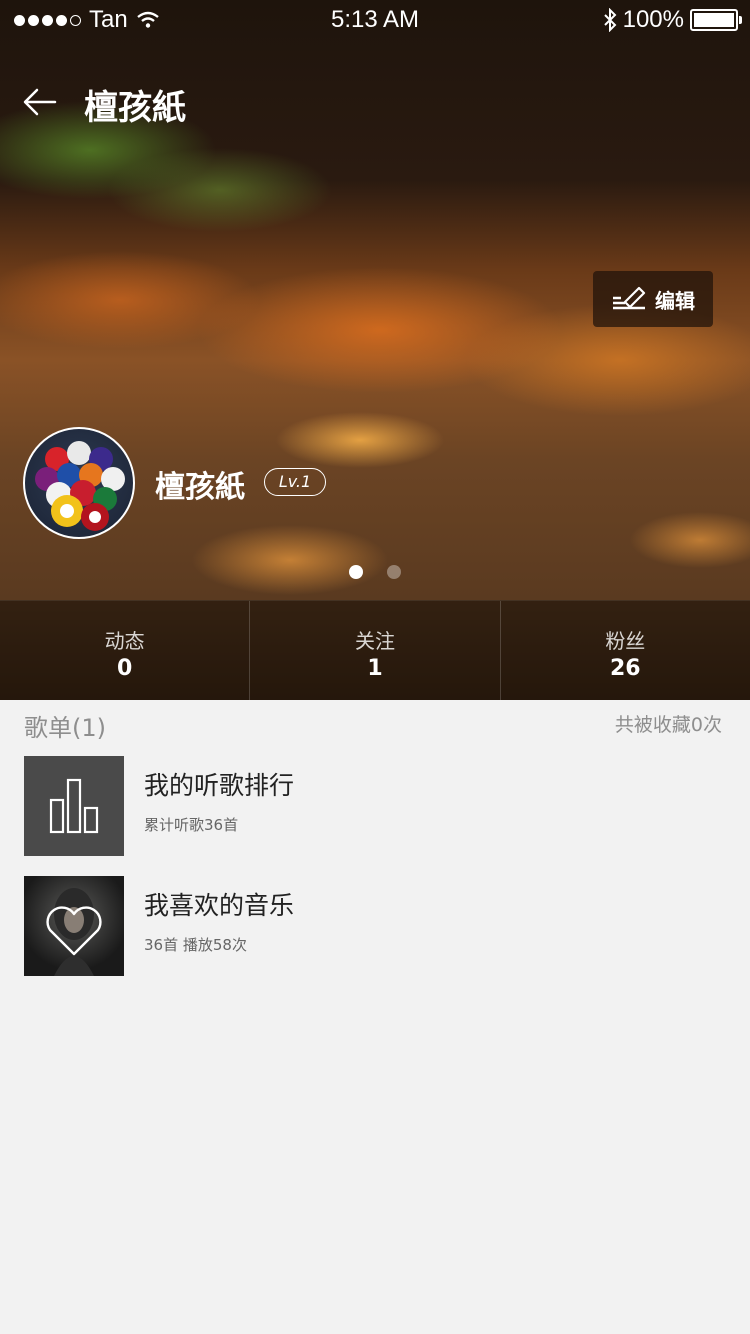 The image size is (750, 1334). I want to click on playlist-subtitle: 累计听歌36首, so click(191, 825).